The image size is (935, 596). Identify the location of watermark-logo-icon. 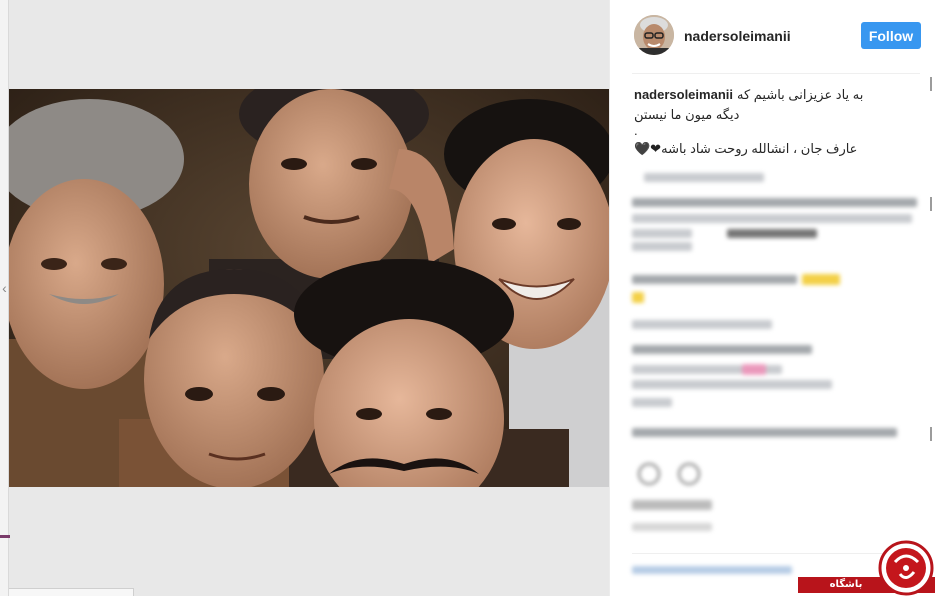
(906, 568).